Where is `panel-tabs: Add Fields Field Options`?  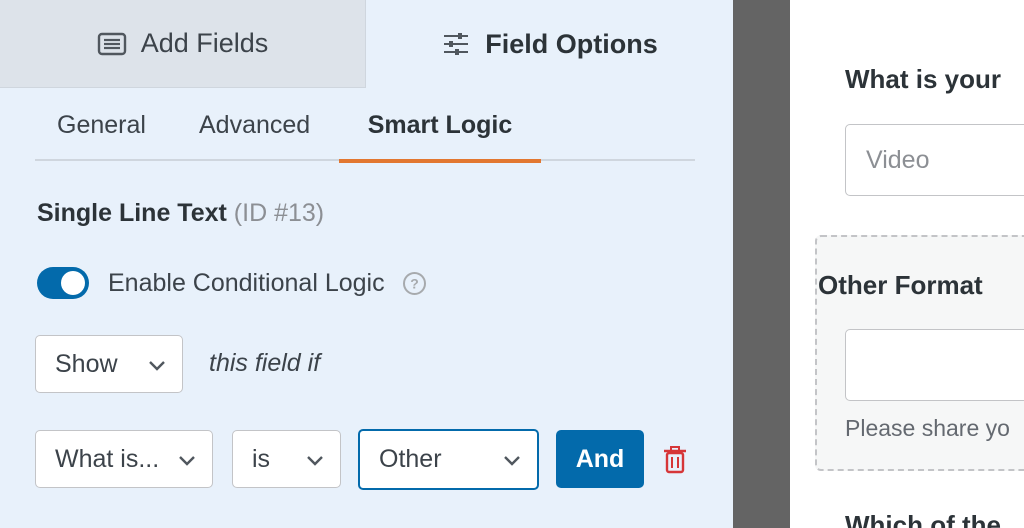
panel-tabs: Add Fields Field Options is located at coordinates (366, 44).